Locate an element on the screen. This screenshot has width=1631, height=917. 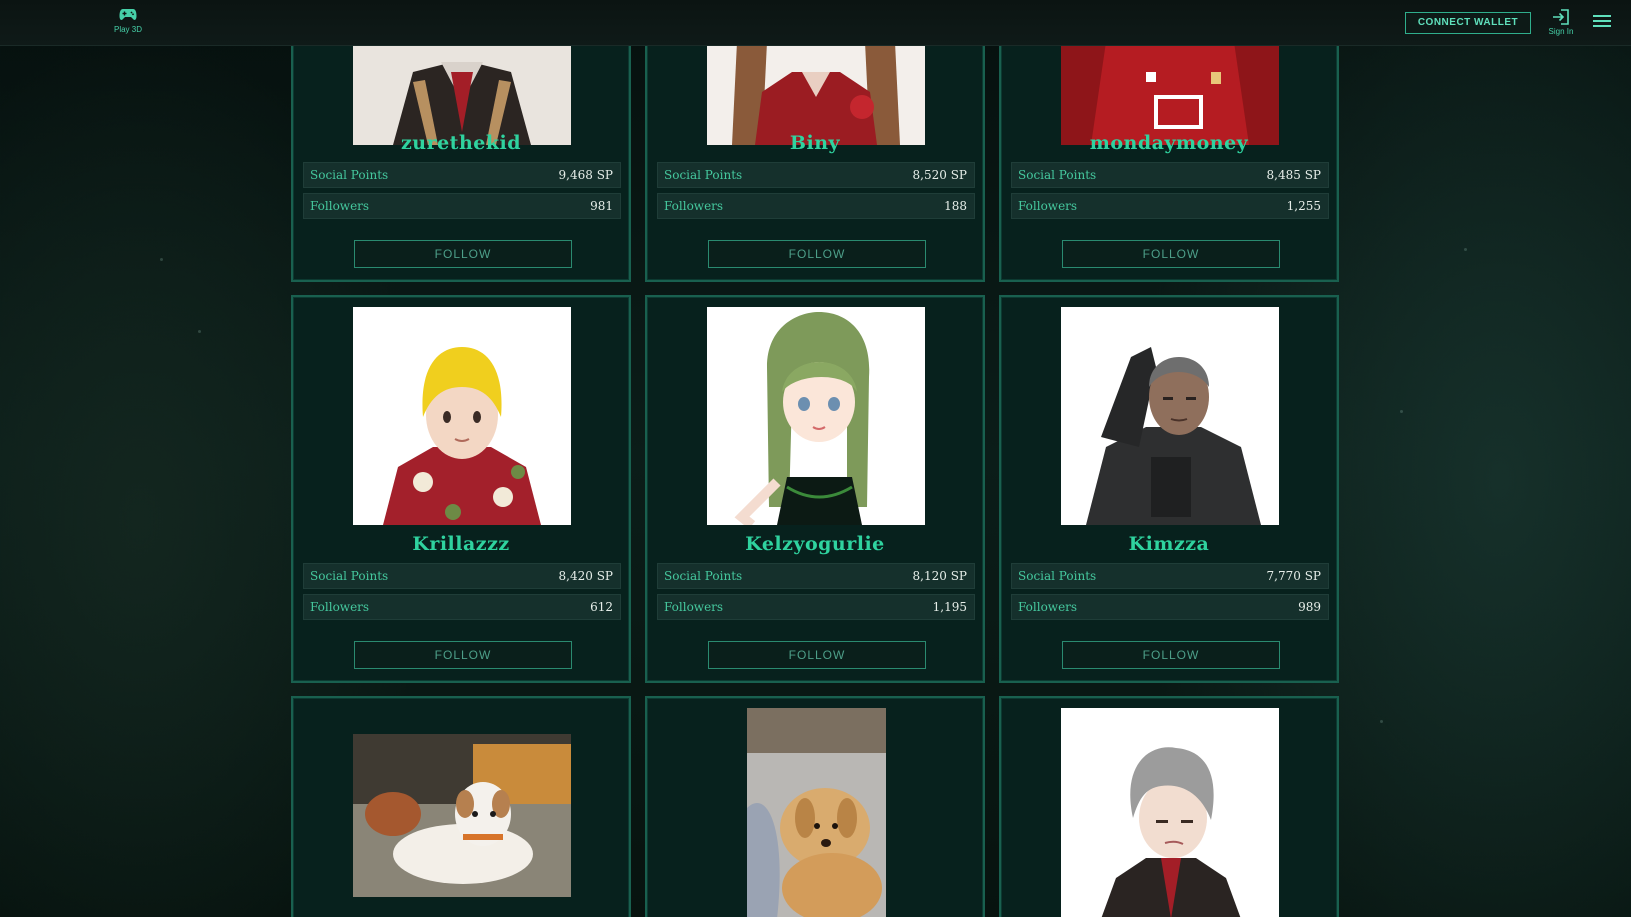
gamepad-icon is located at coordinates (128, 14).